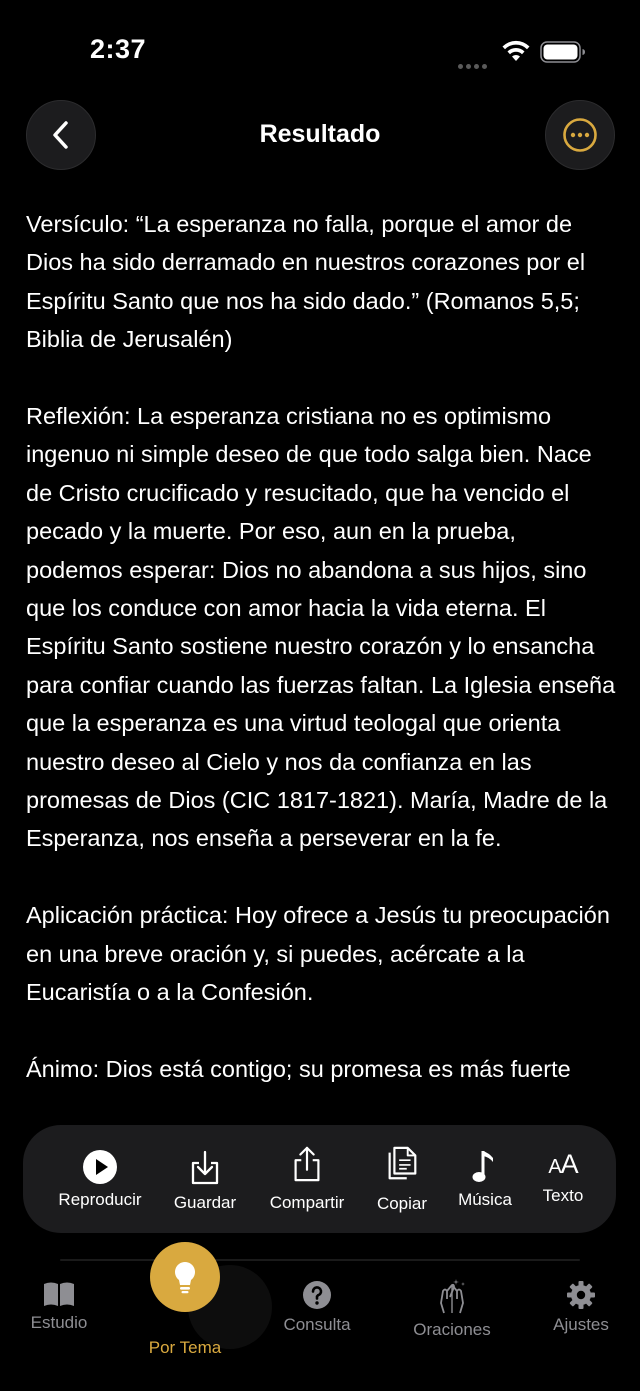  What do you see at coordinates (581, 1324) in the screenshot?
I see `tab-ajustes-label: Ajustes` at bounding box center [581, 1324].